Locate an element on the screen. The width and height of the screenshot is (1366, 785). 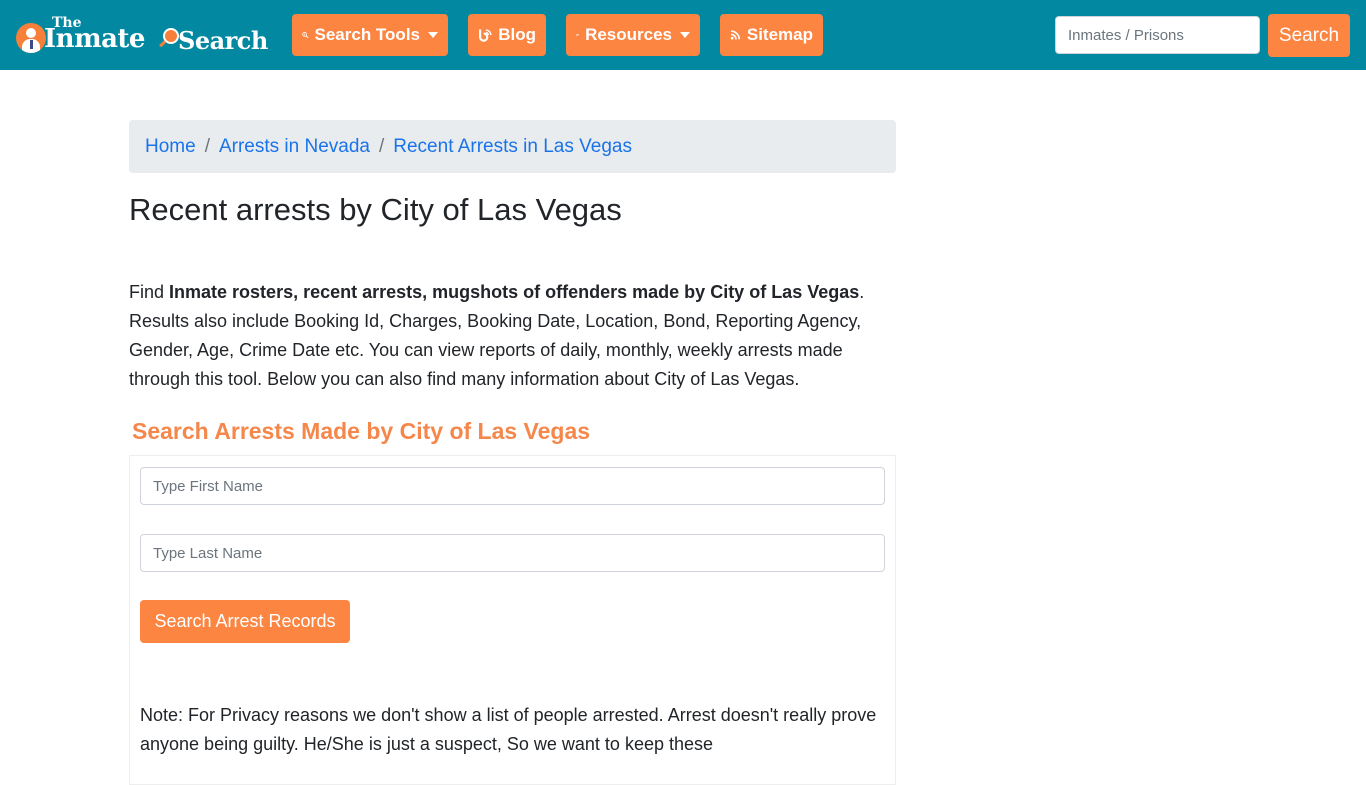
breadcrumb-home: Home is located at coordinates (170, 147).